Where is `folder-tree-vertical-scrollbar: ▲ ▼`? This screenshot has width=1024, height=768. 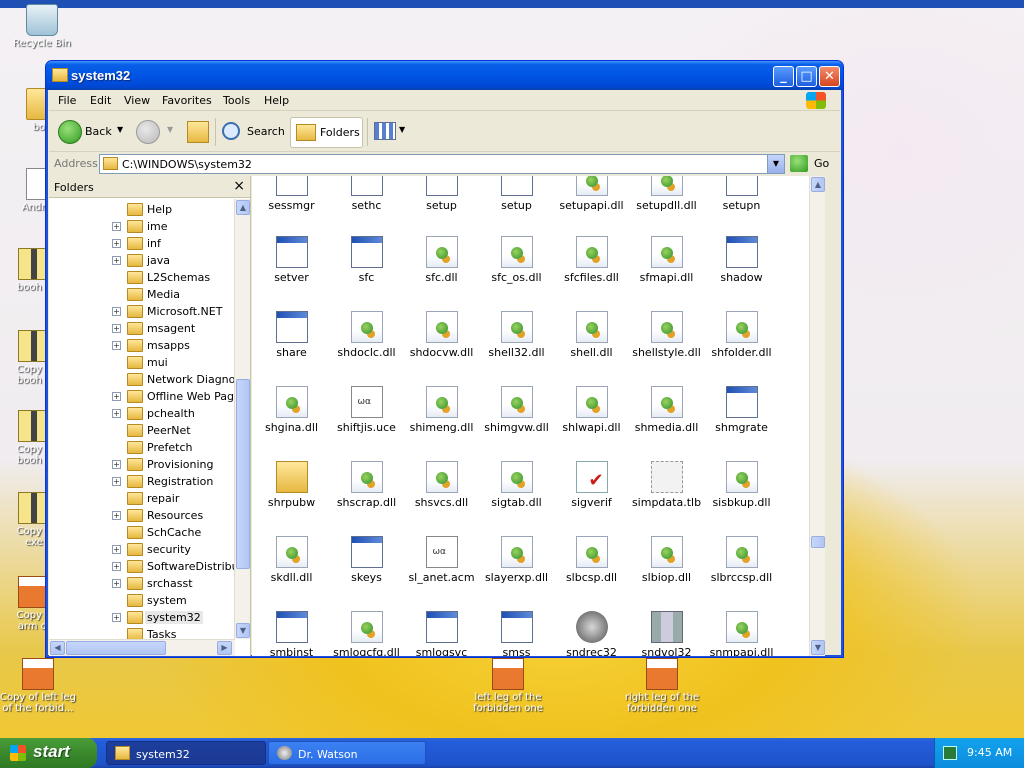
folder-tree-vertical-scrollbar: ▲ ▼ is located at coordinates (242, 419).